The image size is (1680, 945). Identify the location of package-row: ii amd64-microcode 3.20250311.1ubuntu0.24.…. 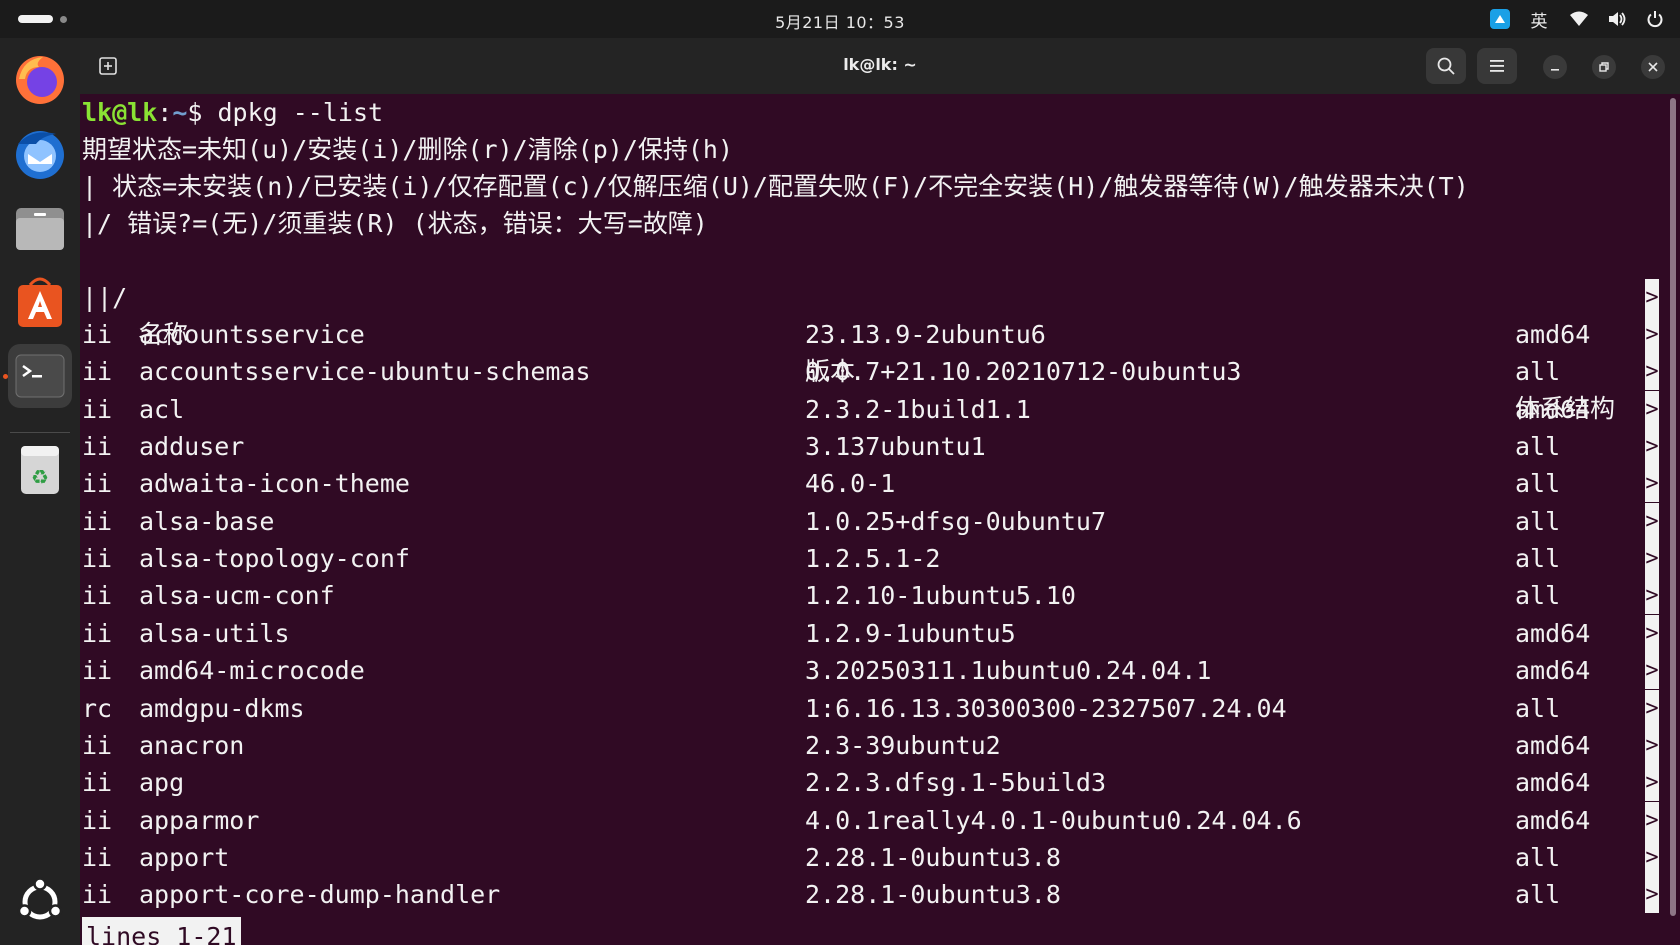
(880, 671).